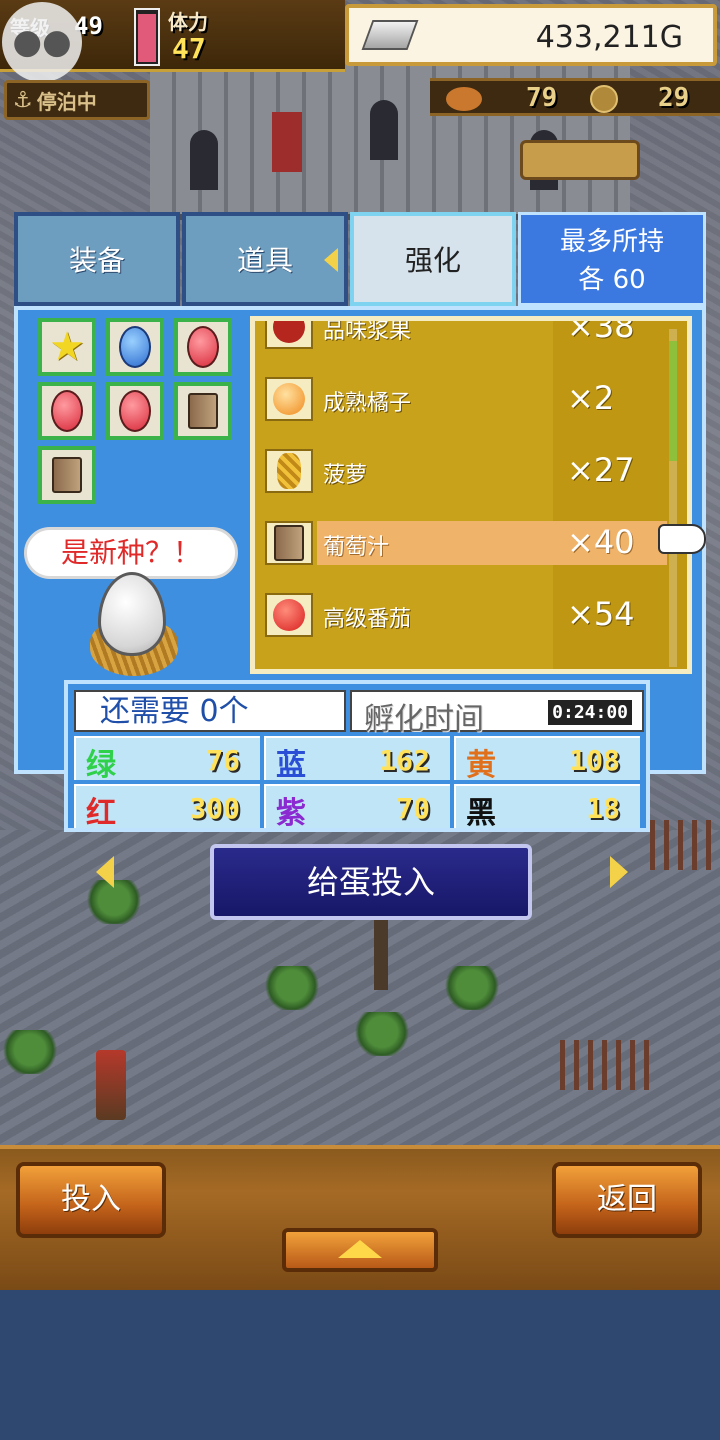  What do you see at coordinates (289, 332) in the screenshot?
I see `berry-shape` at bounding box center [289, 332].